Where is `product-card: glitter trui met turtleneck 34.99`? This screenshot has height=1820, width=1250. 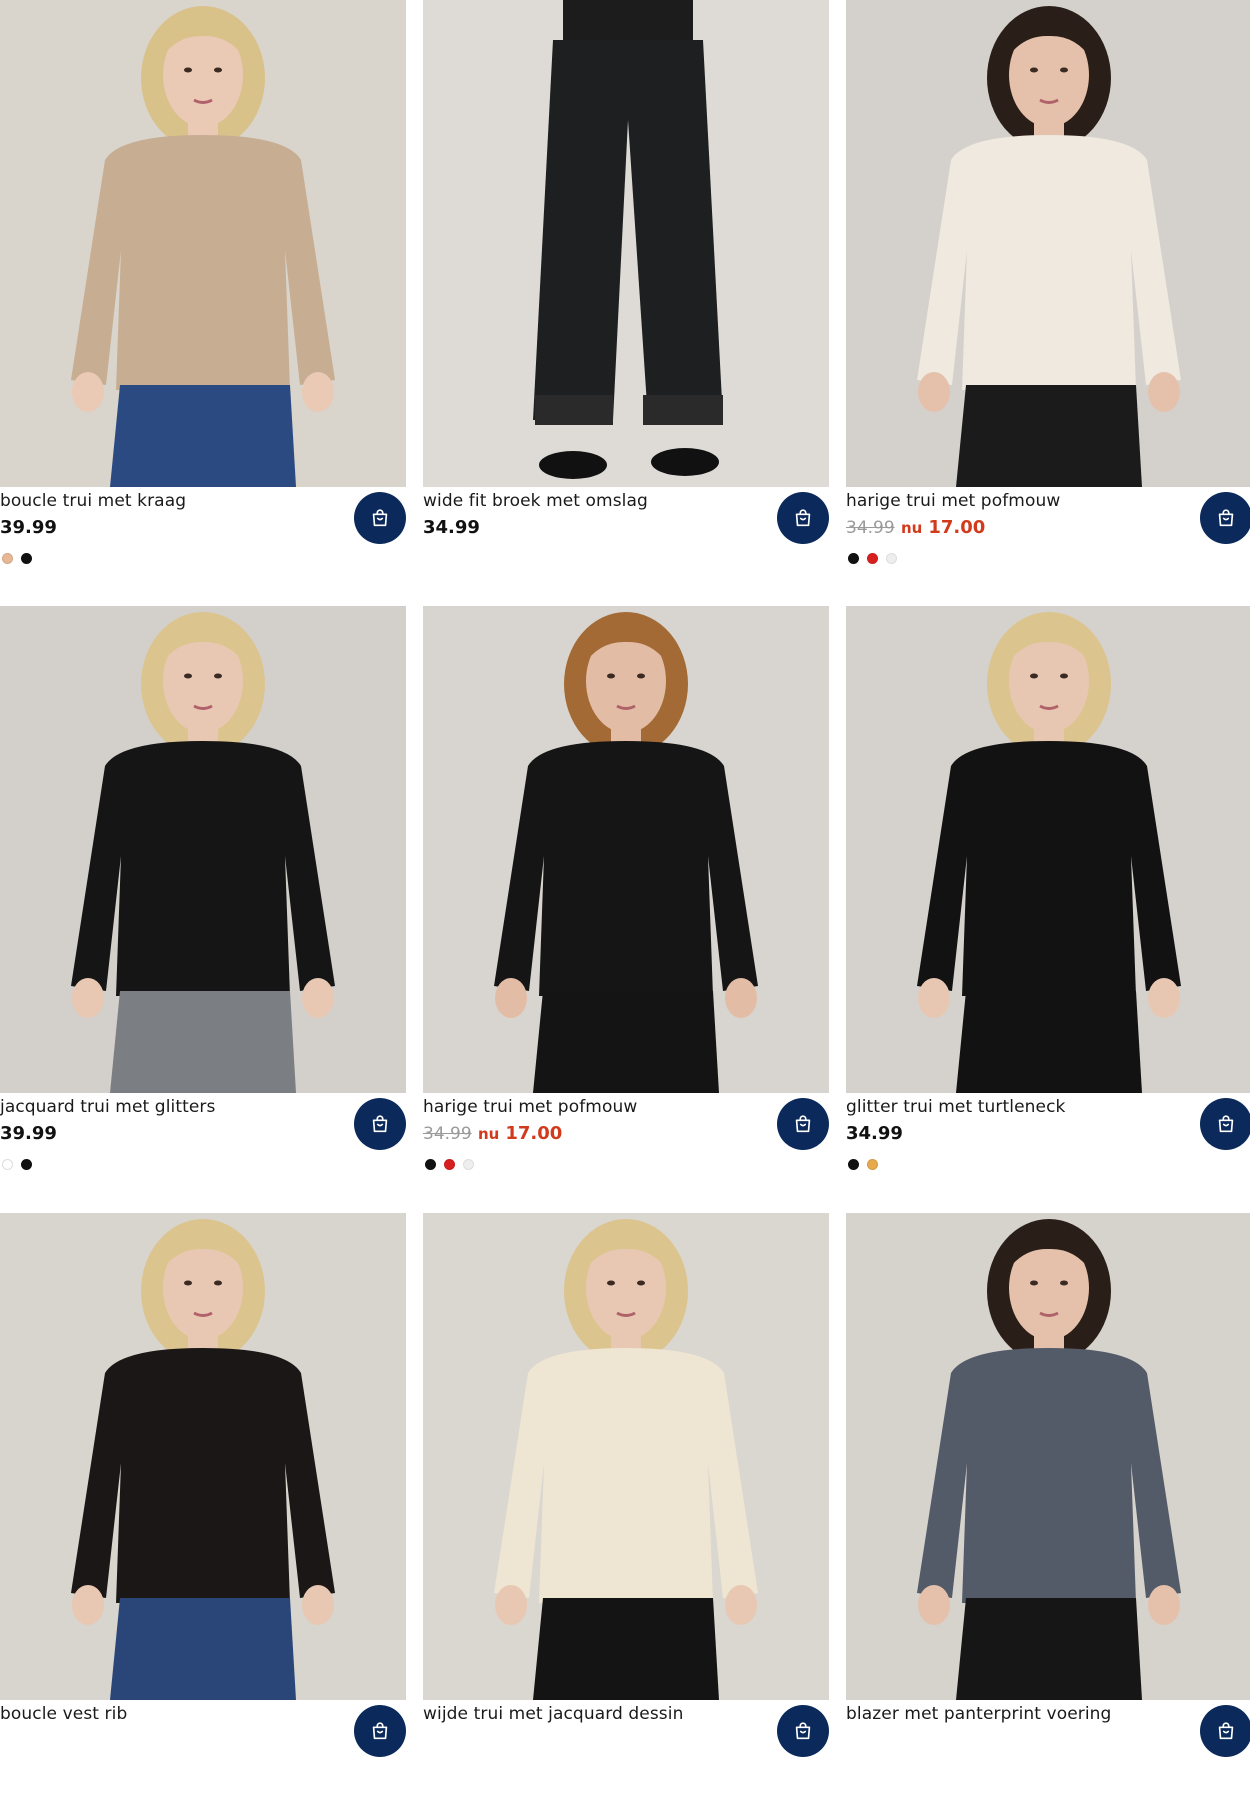 product-card: glitter trui met turtleneck 34.99 is located at coordinates (1048, 909).